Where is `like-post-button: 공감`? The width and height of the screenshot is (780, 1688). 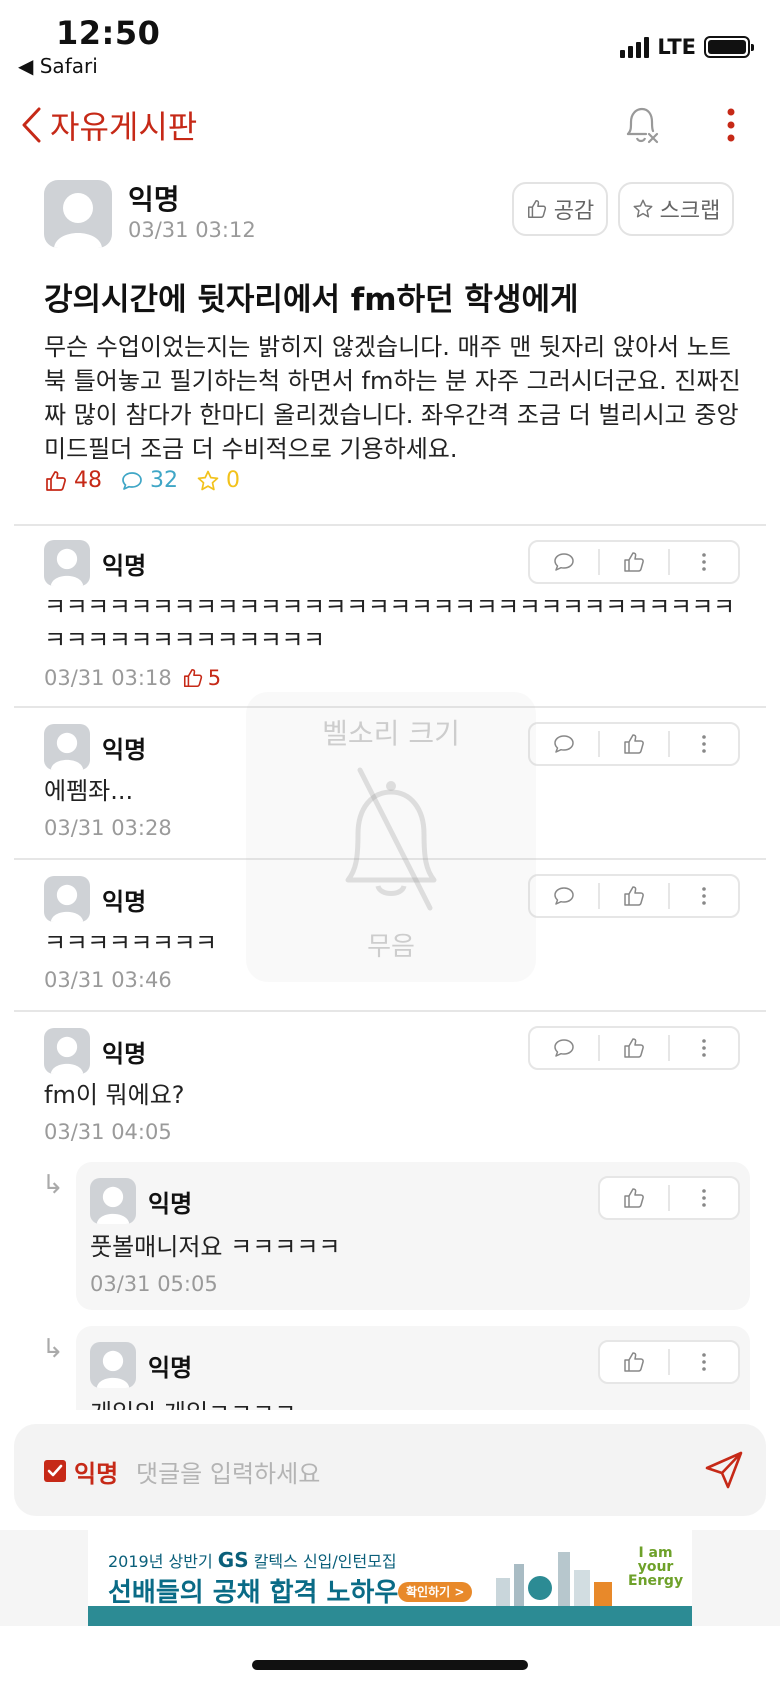 like-post-button: 공감 is located at coordinates (560, 209).